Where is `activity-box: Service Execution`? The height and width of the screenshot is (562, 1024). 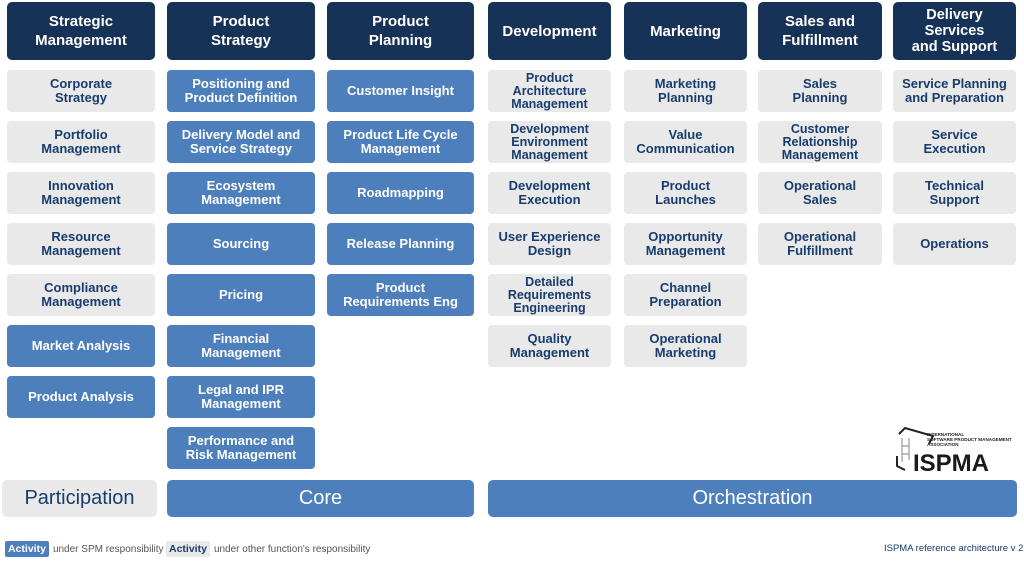
activity-box: Service Execution is located at coordinates (954, 142).